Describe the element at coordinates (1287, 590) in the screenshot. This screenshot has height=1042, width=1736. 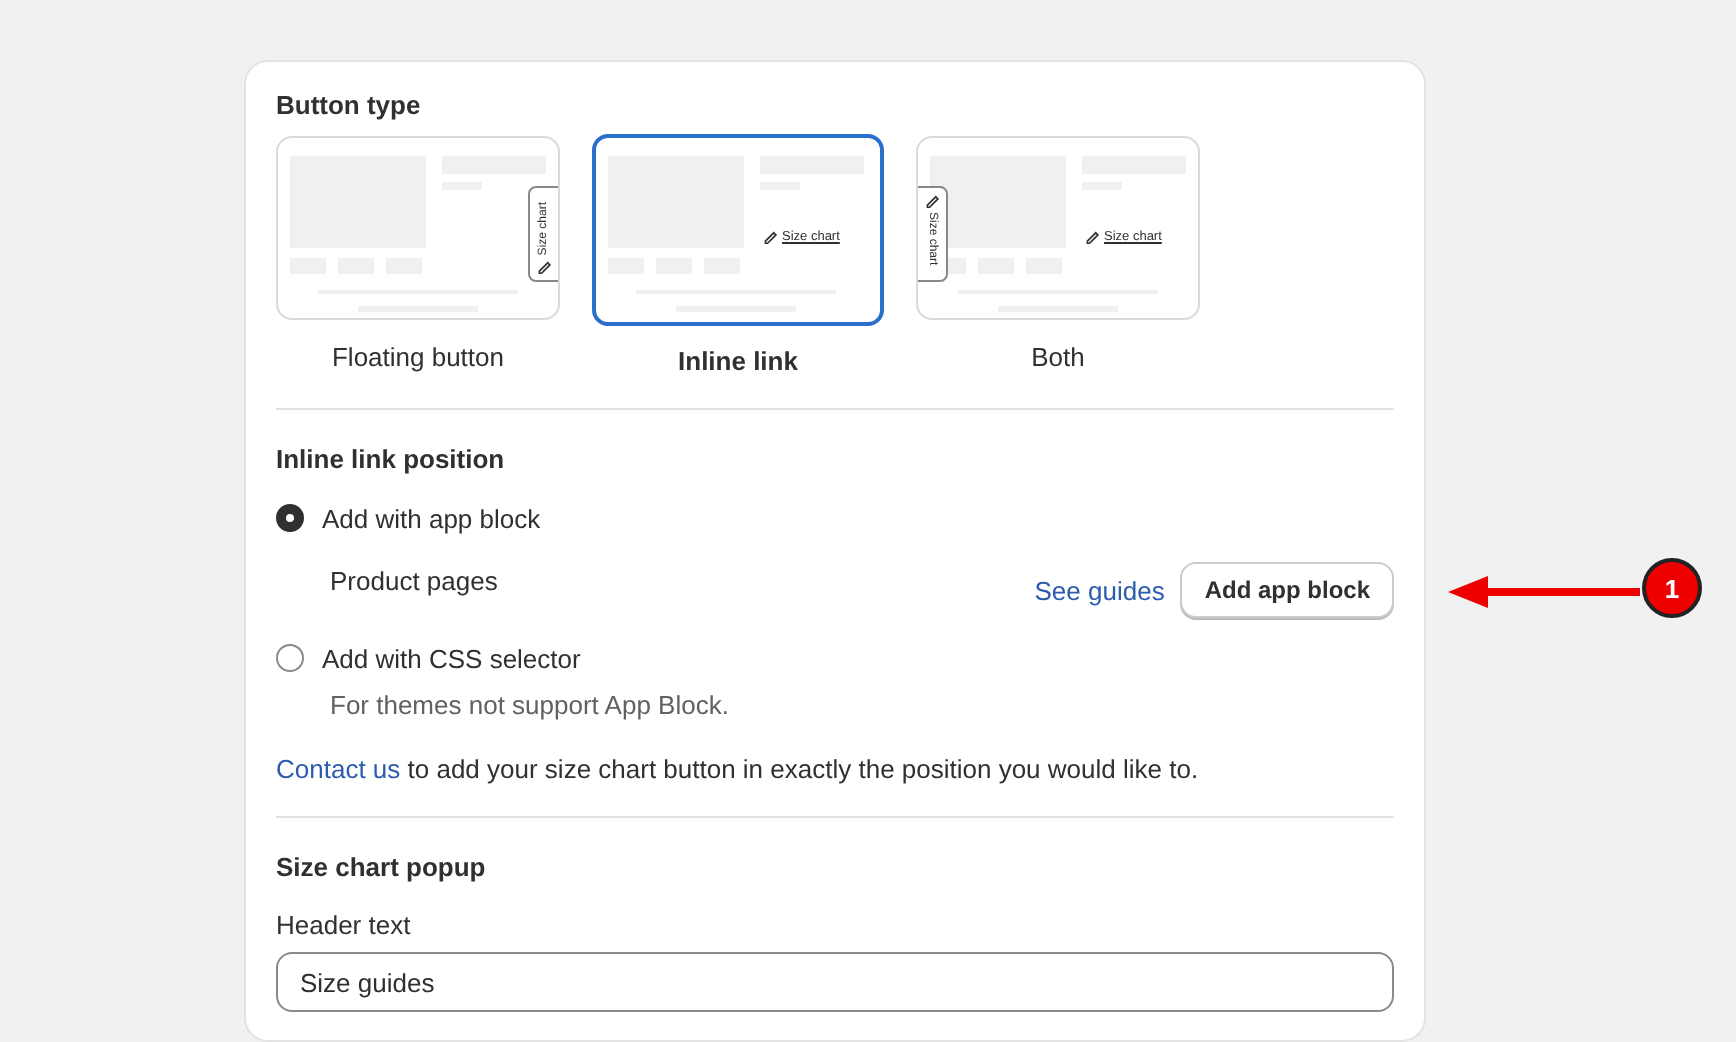
I see `add-app-block-button: Add app block` at that location.